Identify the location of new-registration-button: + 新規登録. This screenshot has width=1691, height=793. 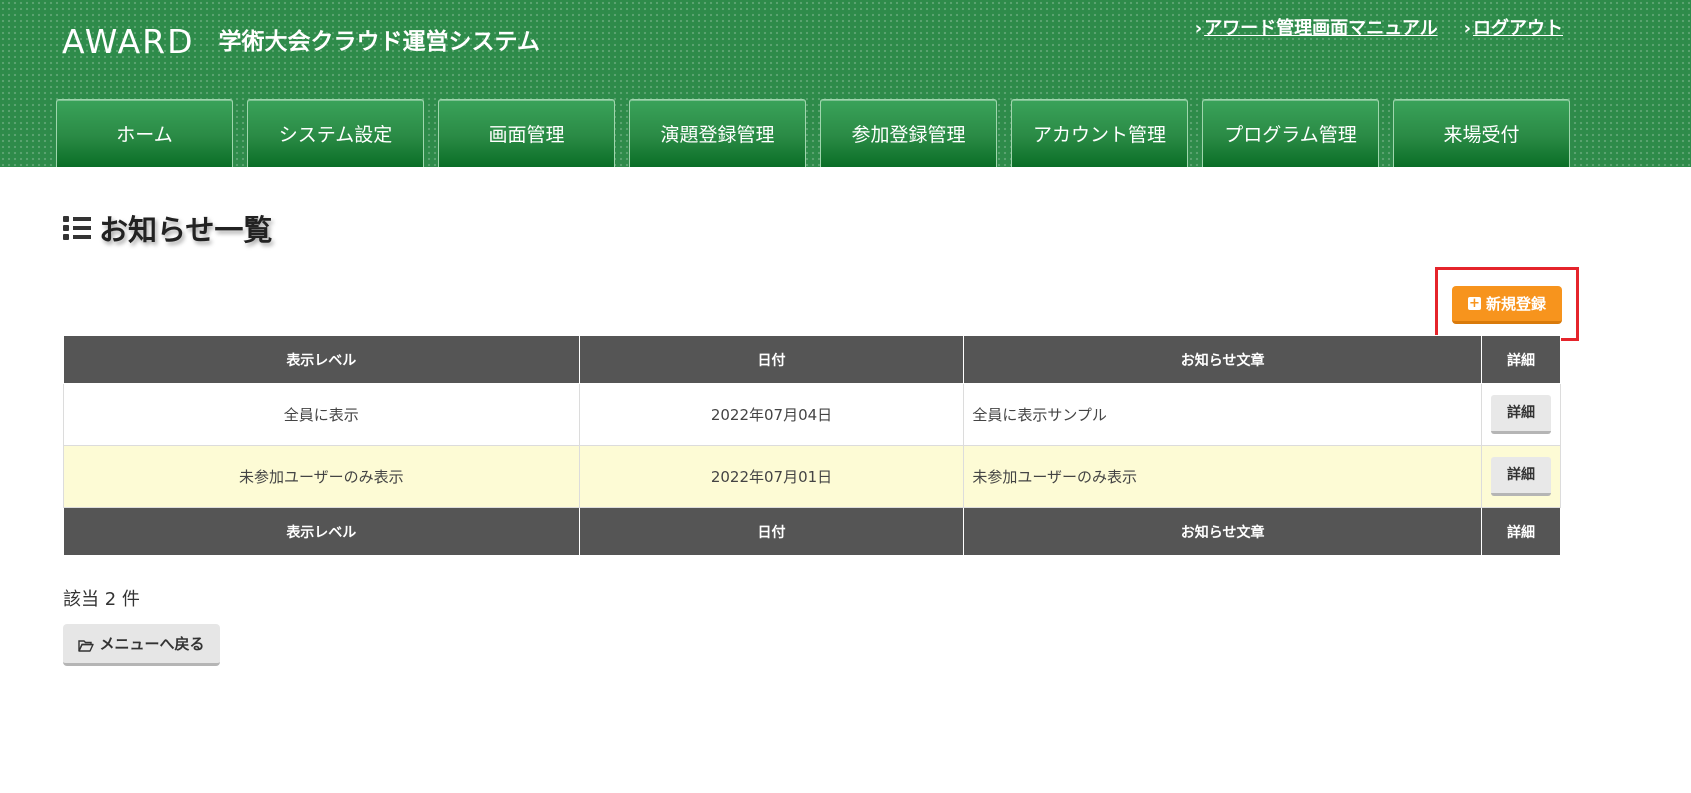
(1507, 305).